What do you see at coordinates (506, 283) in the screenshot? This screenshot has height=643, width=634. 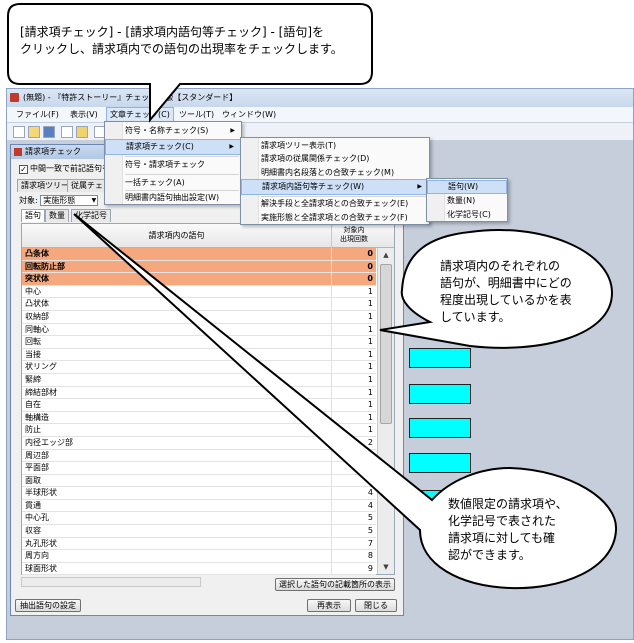 I see `middle-callout-line: 語句が、明細書中にどの` at bounding box center [506, 283].